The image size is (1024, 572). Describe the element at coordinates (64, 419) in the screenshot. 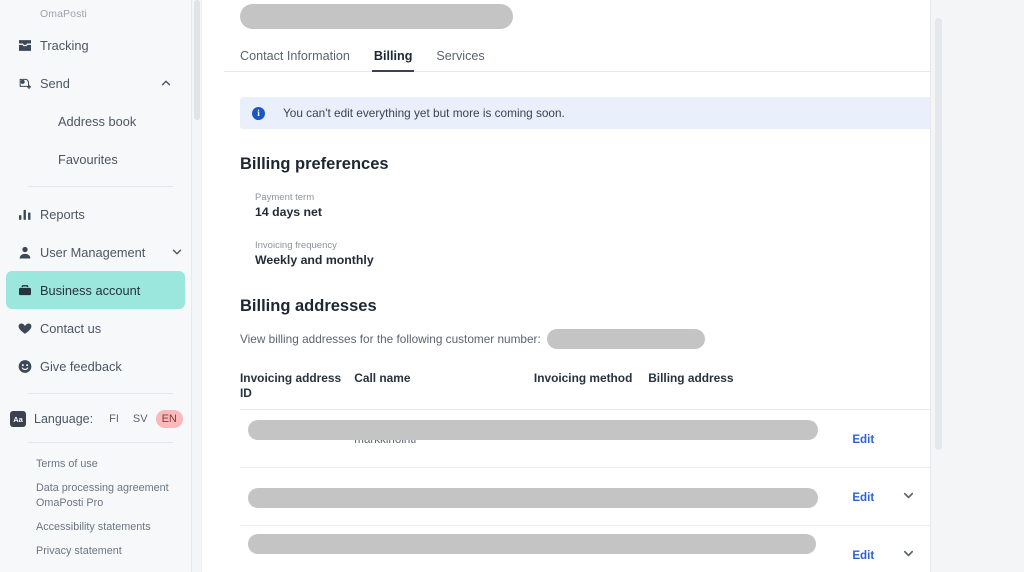

I see `language-label: Language:` at that location.